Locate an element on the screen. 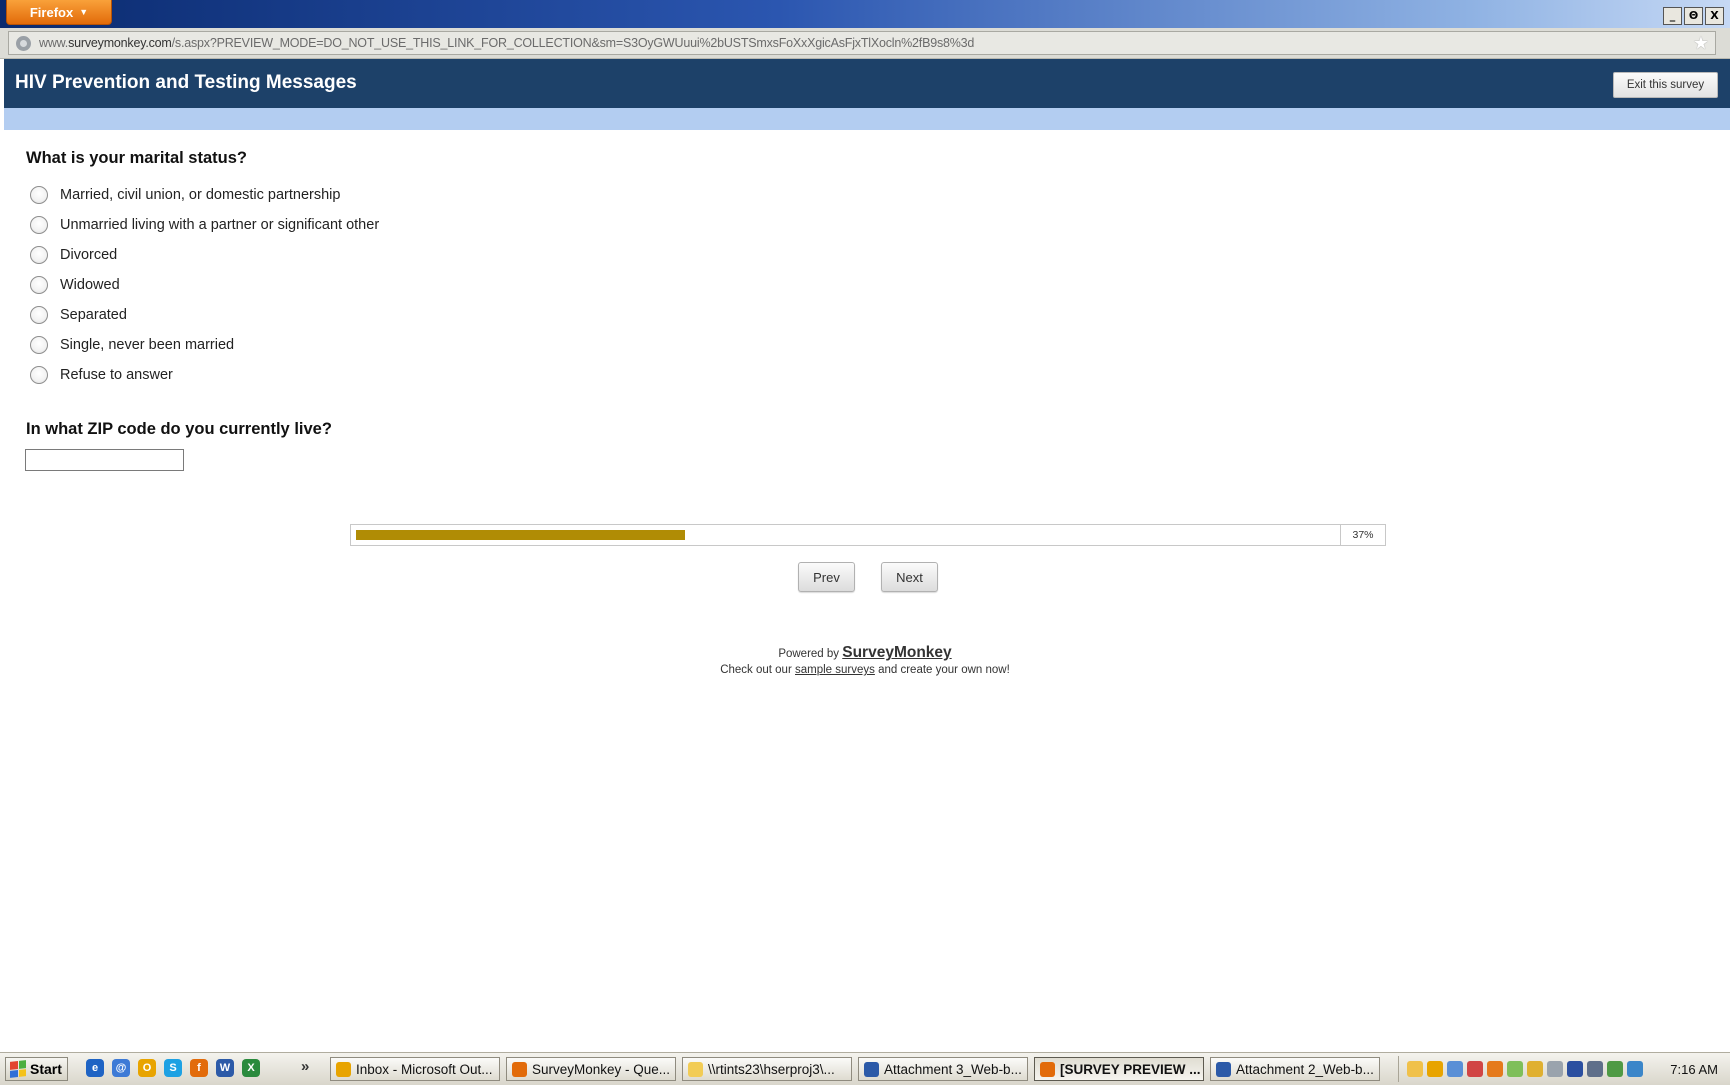 Image resolution: width=1730 pixels, height=1085 pixels. lock-icon is located at coordinates (1535, 1069).